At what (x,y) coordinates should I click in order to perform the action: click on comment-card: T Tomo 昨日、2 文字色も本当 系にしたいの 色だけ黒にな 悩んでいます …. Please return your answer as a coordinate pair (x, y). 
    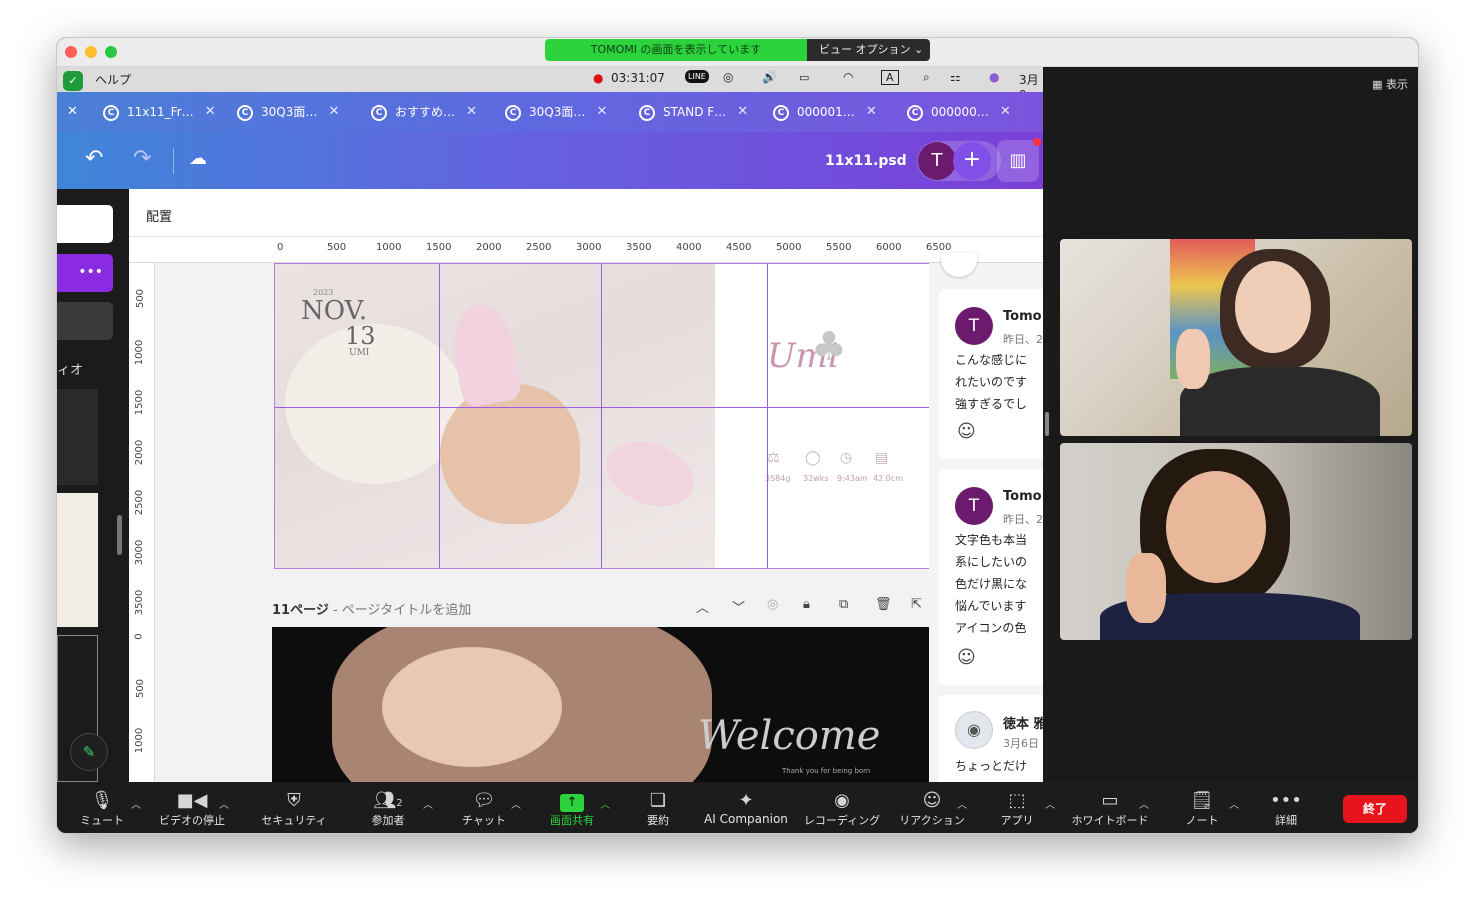
    Looking at the image, I should click on (991, 577).